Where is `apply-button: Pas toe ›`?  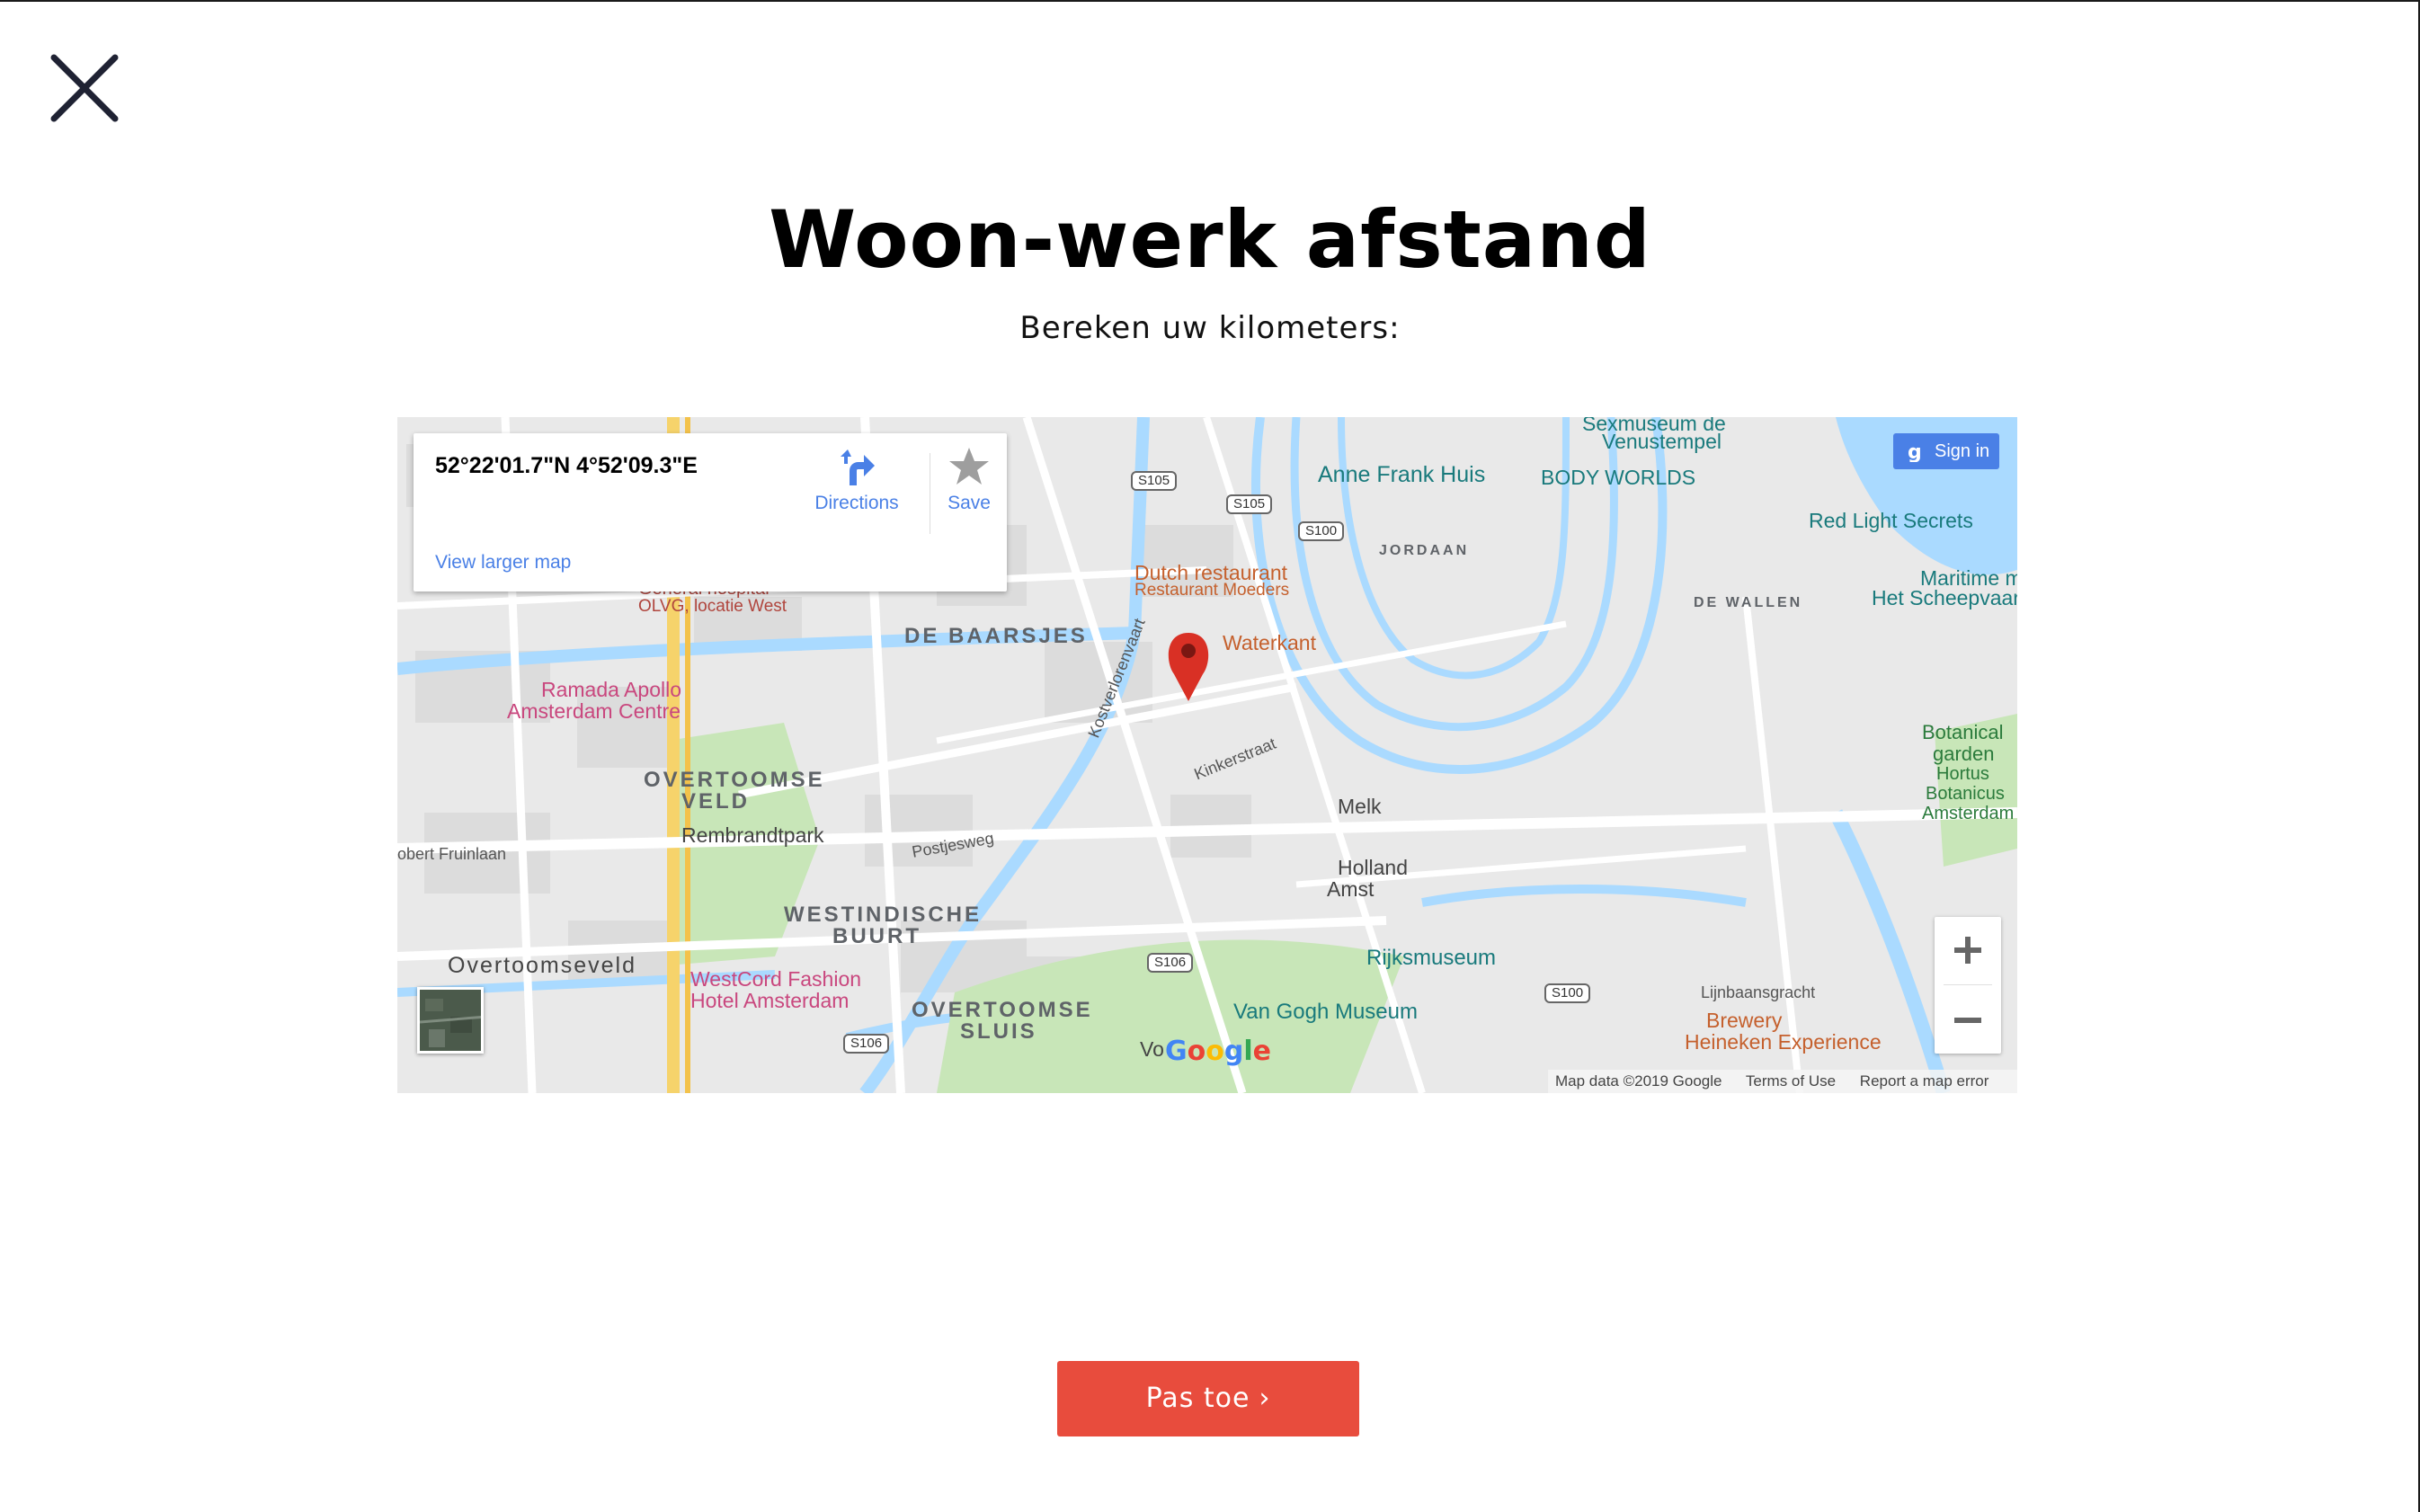
apply-button: Pas toe › is located at coordinates (1208, 1398).